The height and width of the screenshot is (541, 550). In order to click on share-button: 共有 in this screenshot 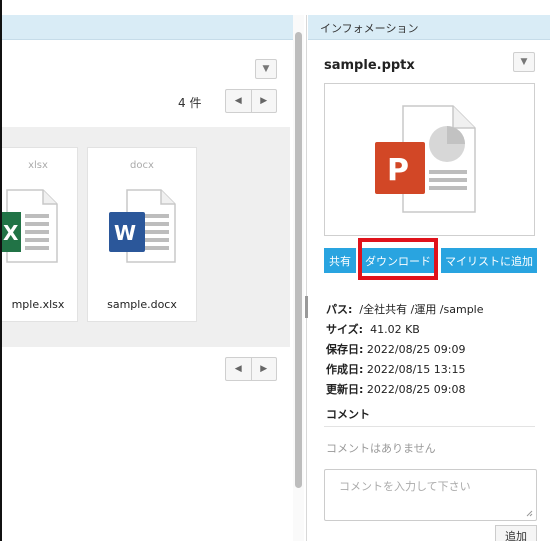, I will do `click(340, 260)`.